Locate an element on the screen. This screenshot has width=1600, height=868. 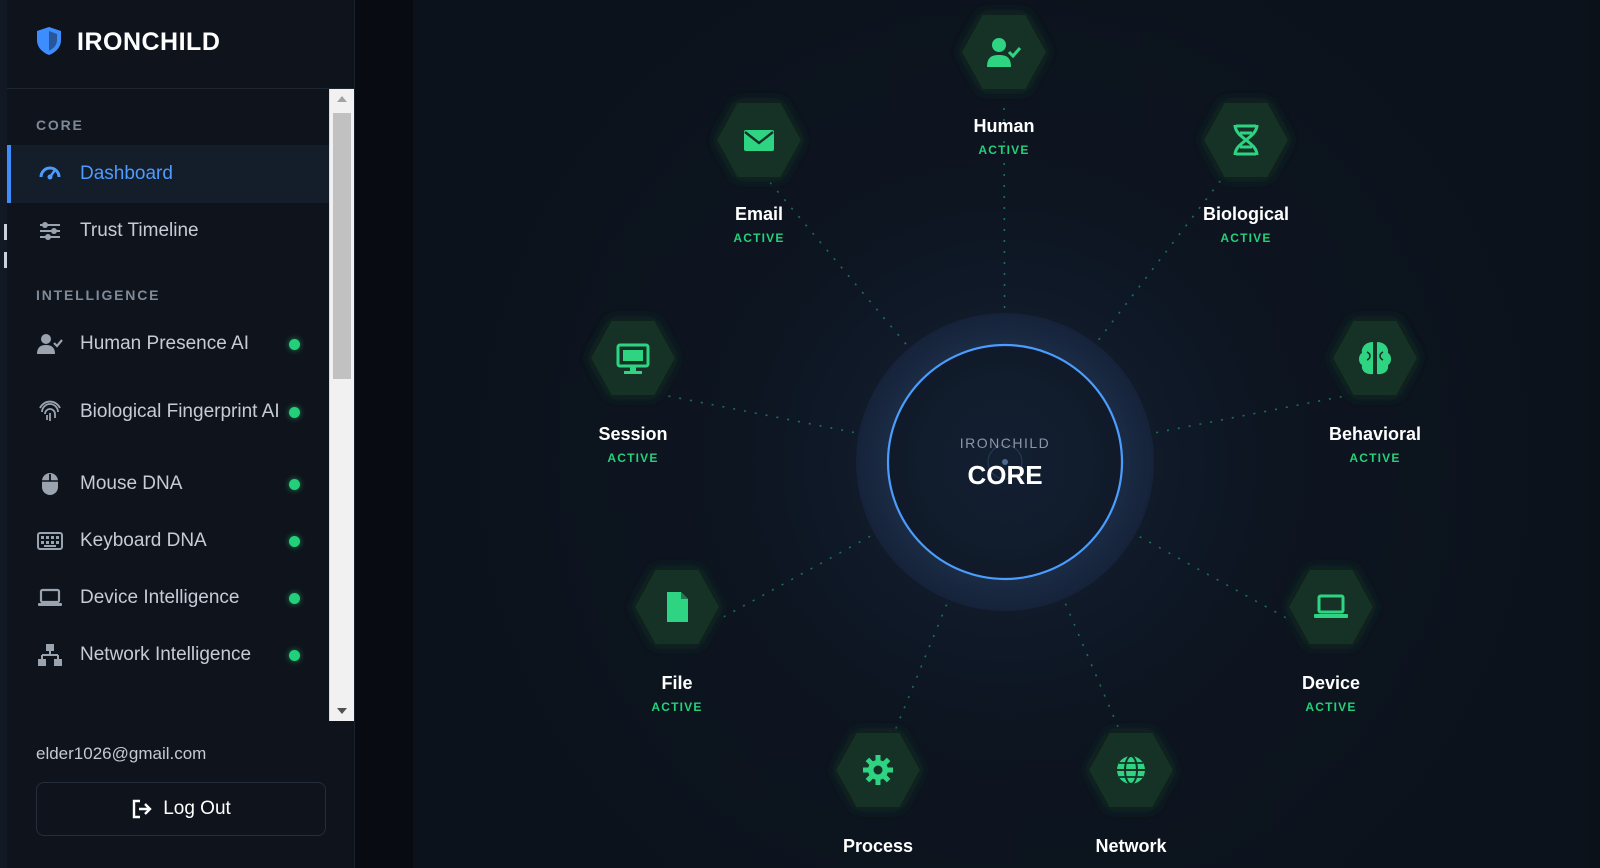
module-node-email is located at coordinates (759, 140).